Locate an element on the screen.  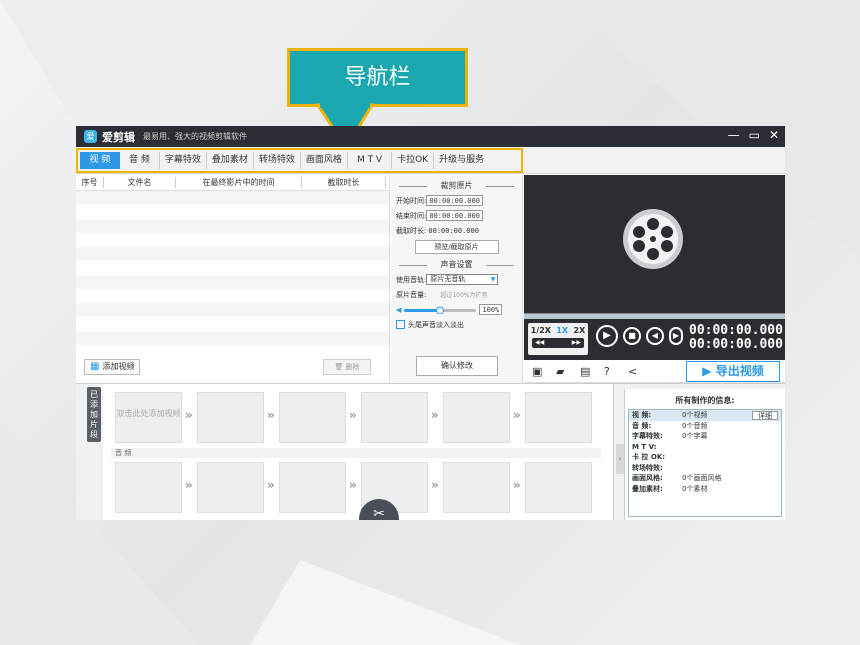
info-row: 转场特效: is located at coordinates (705, 468).